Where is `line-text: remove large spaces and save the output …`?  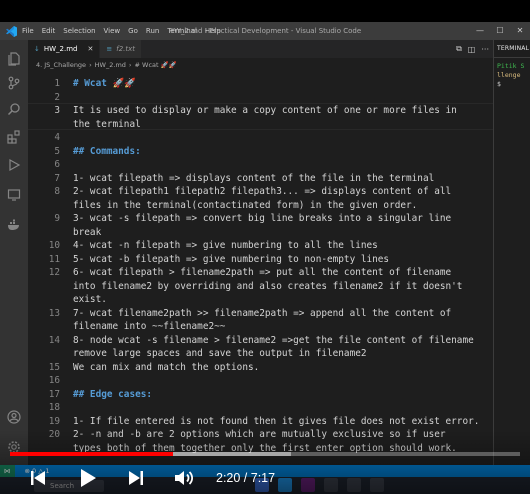 line-text: remove large spaces and save the output … is located at coordinates (220, 353).